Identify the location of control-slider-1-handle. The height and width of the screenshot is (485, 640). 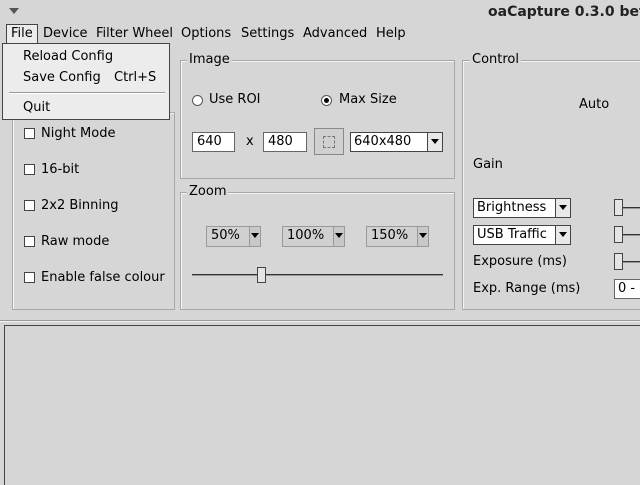
(618, 207).